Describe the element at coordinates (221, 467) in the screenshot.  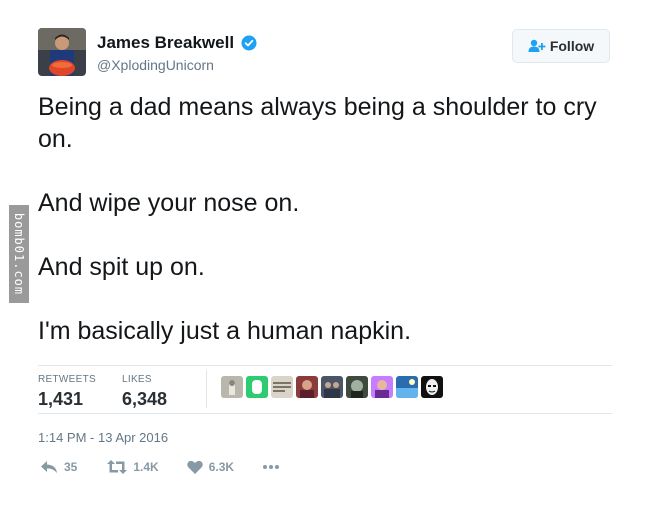
I see `like-count: 6.3K` at that location.